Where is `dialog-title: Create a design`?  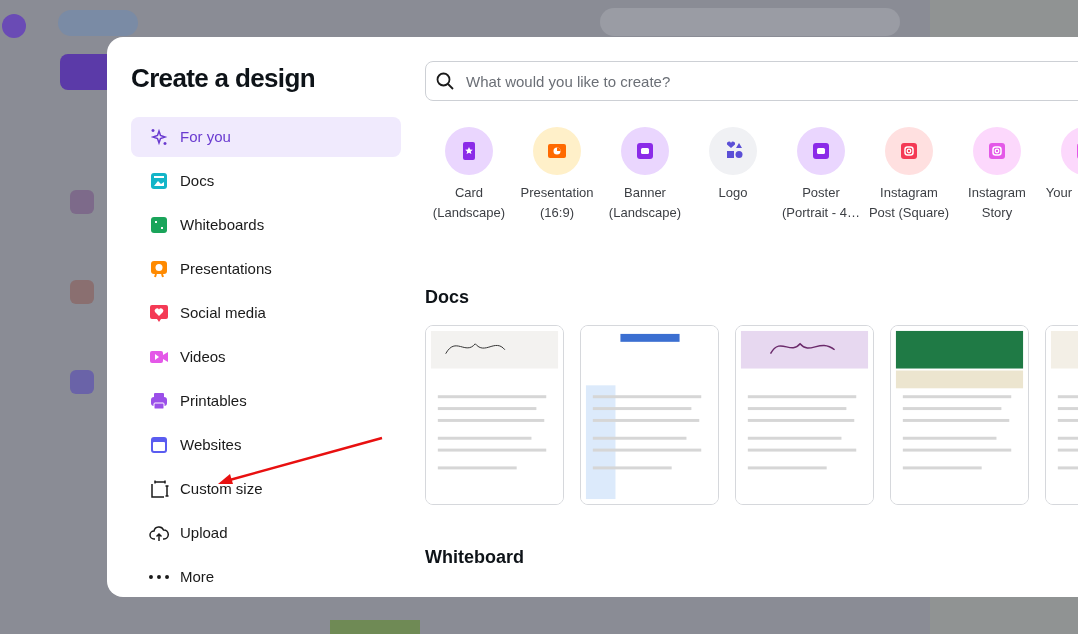
dialog-title: Create a design is located at coordinates (223, 78).